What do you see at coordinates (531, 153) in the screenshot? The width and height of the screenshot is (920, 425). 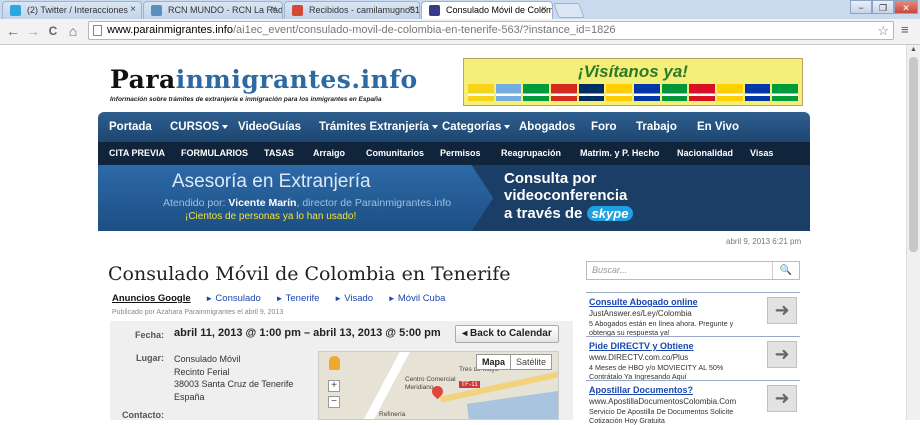 I see `subnav-reagrupacion: Reagrupación` at bounding box center [531, 153].